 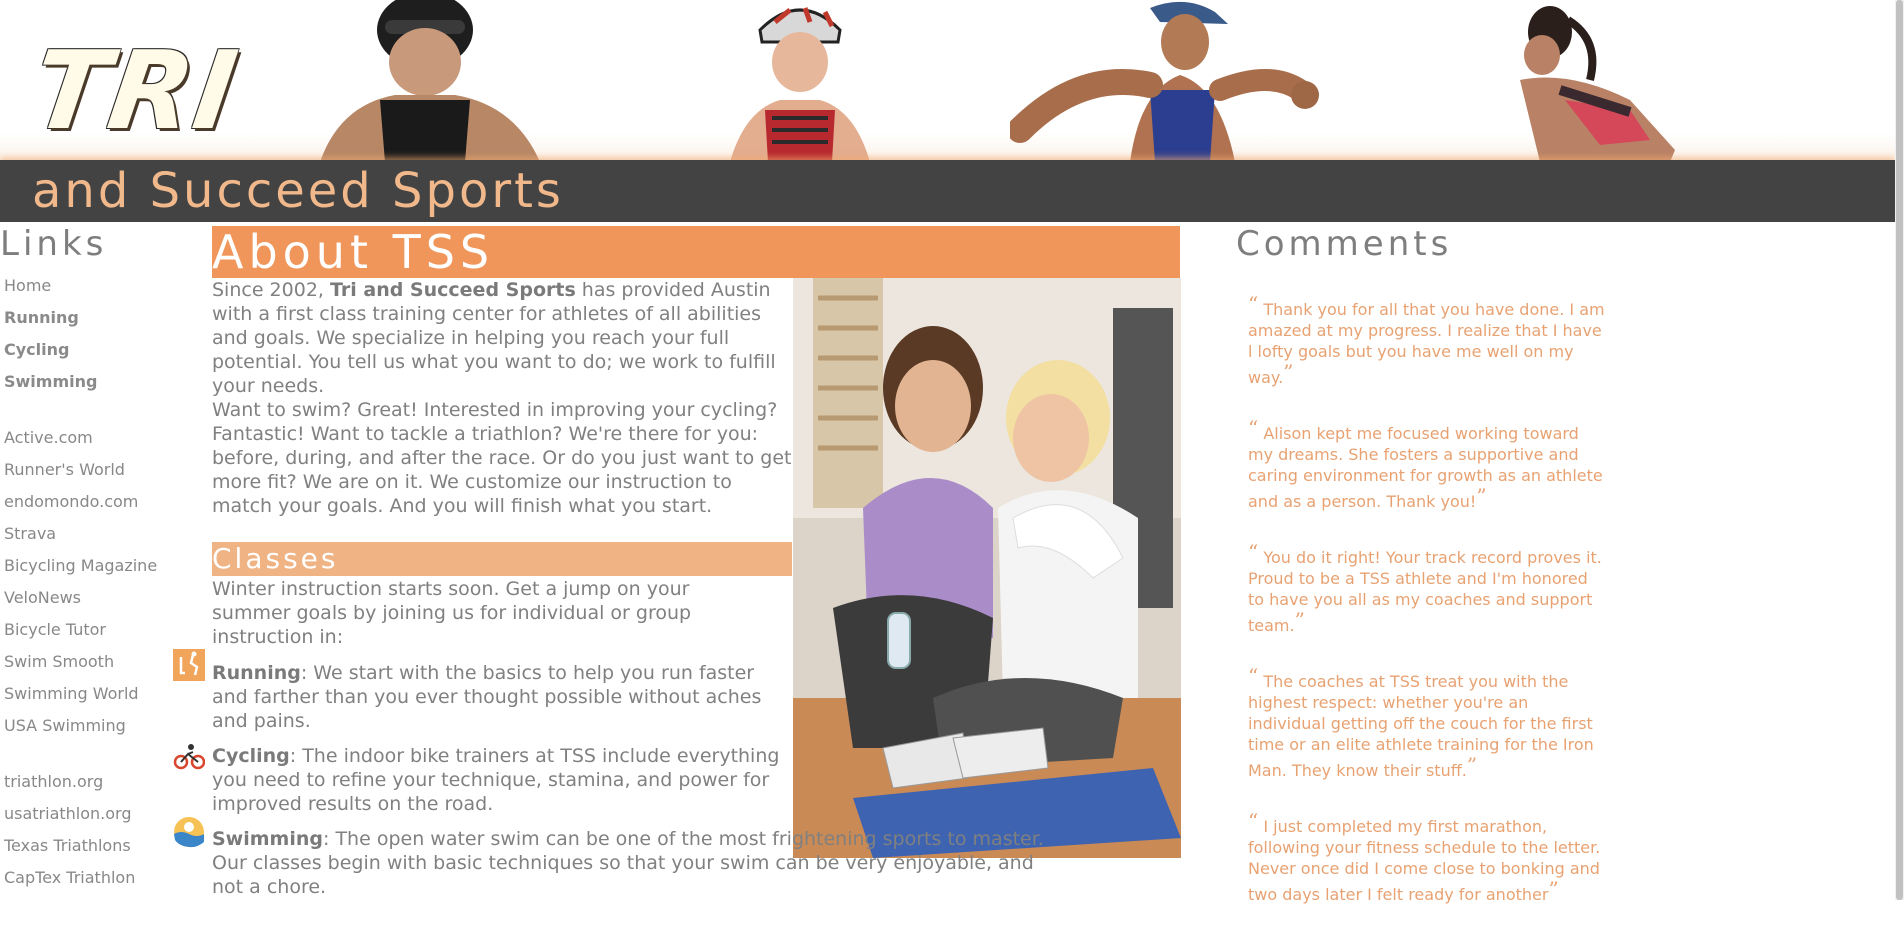 What do you see at coordinates (800, 84) in the screenshot?
I see `cyclist-athlete-image` at bounding box center [800, 84].